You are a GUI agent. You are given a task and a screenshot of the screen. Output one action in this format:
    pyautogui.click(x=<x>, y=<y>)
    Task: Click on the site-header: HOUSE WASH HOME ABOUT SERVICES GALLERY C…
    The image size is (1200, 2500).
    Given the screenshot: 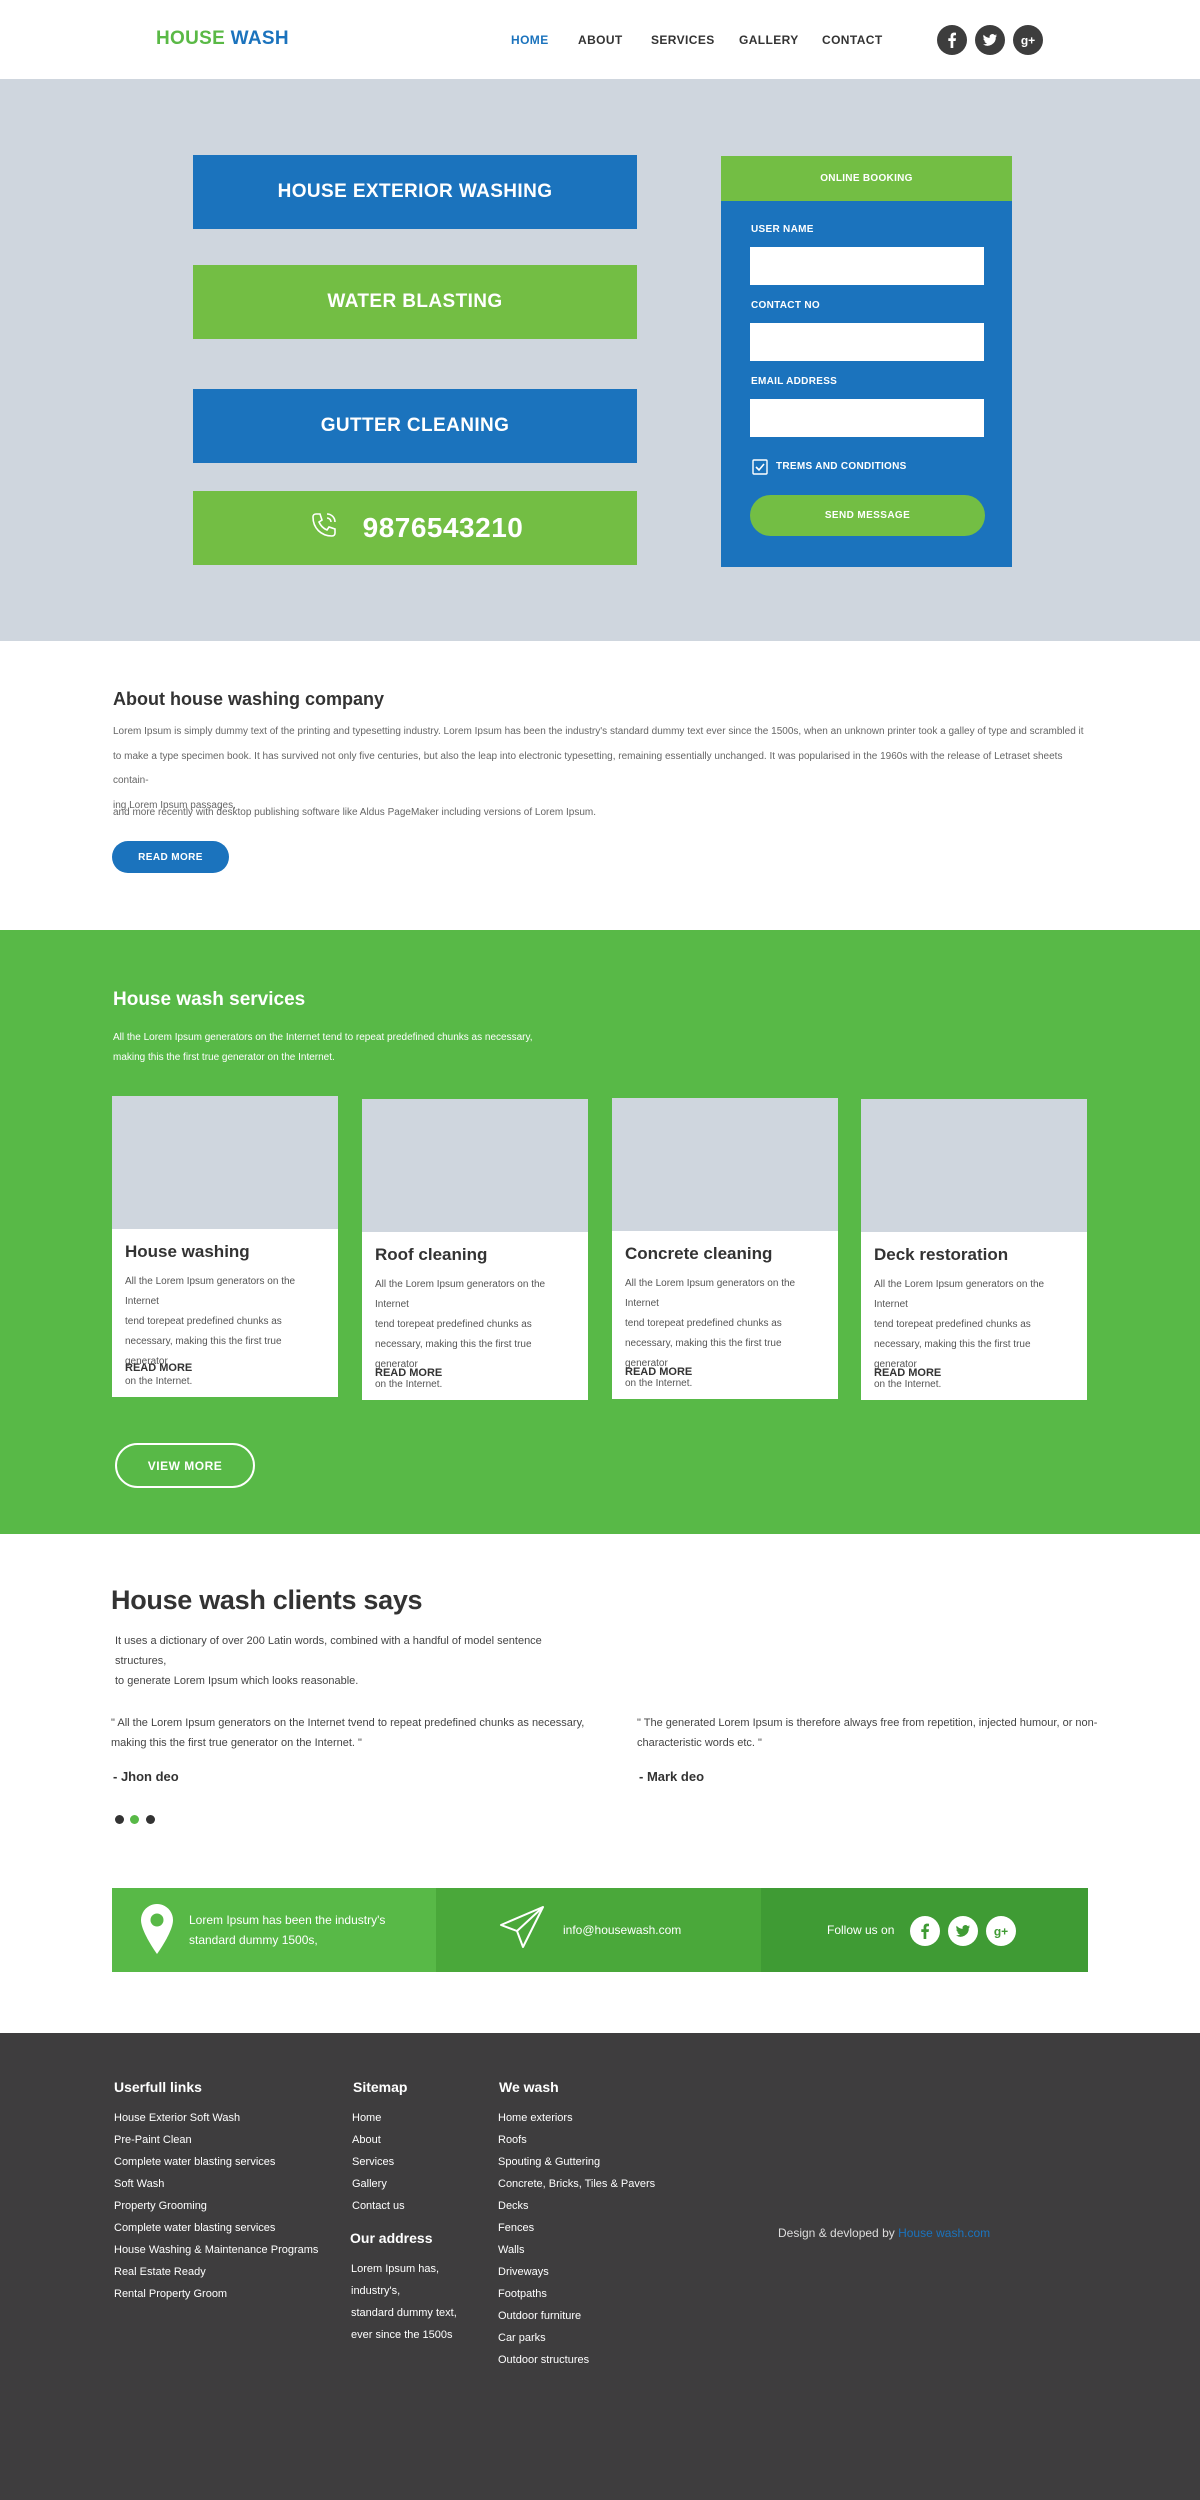 What is the action you would take?
    pyautogui.click(x=600, y=39)
    